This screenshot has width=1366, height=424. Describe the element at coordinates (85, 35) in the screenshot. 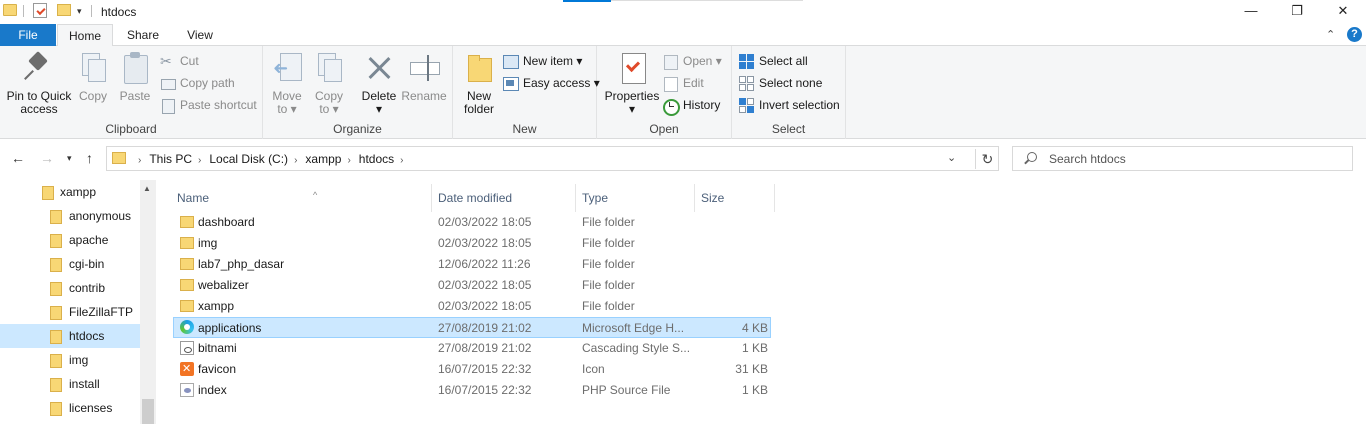

I see `tab-home: Home` at that location.